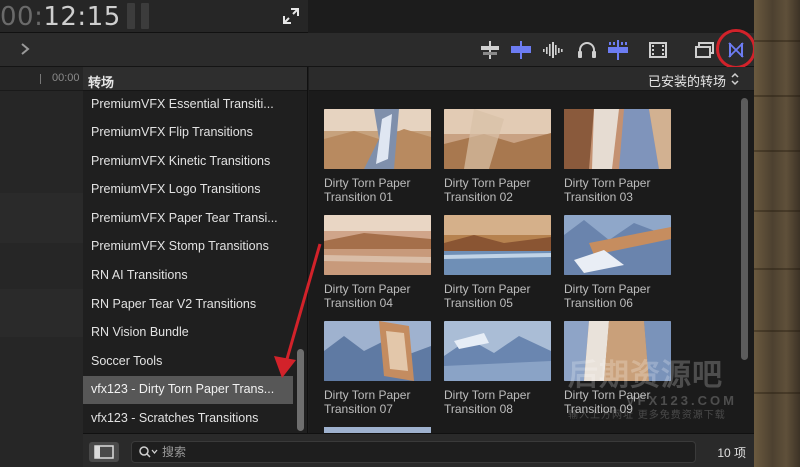  I want to click on transition-tile: Dirty Torn Paper Transition 04, so click(377, 262).